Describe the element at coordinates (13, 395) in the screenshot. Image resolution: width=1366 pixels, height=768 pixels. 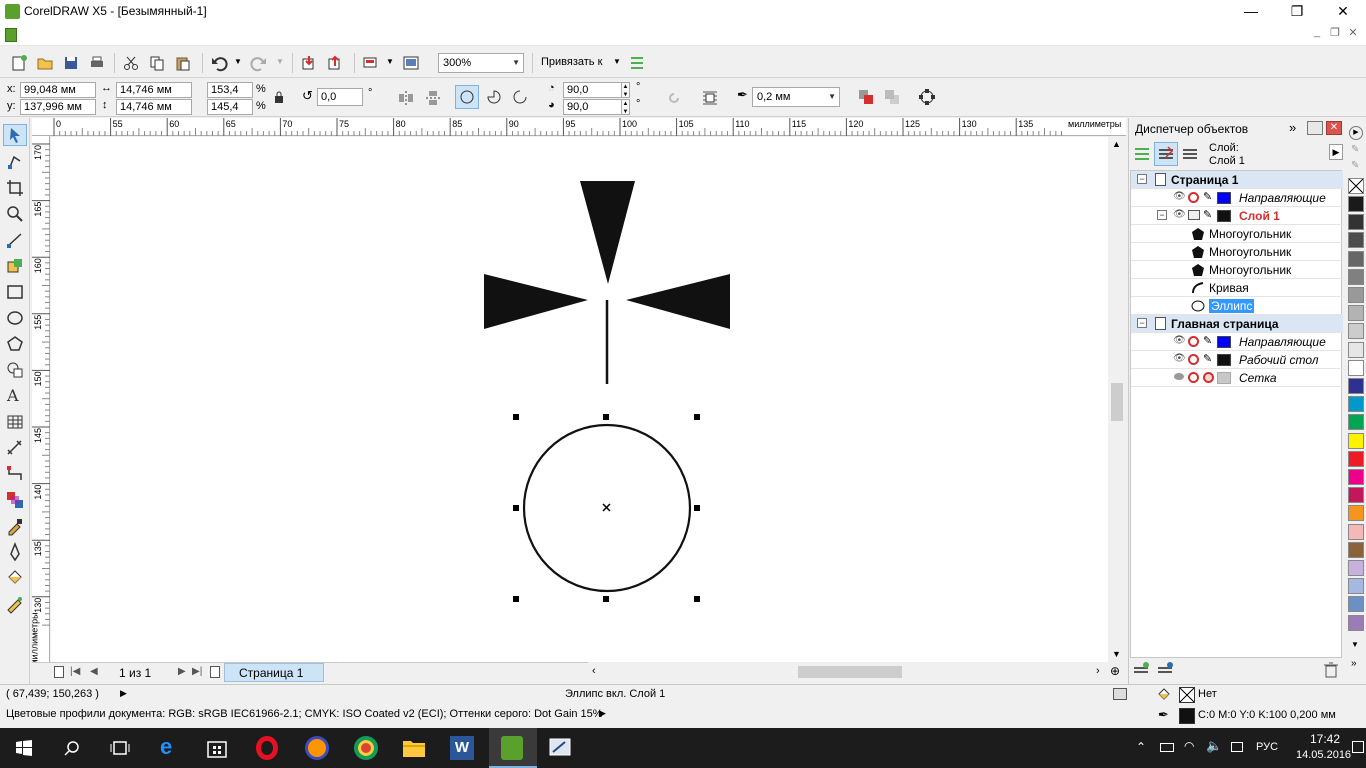
I see `text-tool-icon: A` at that location.